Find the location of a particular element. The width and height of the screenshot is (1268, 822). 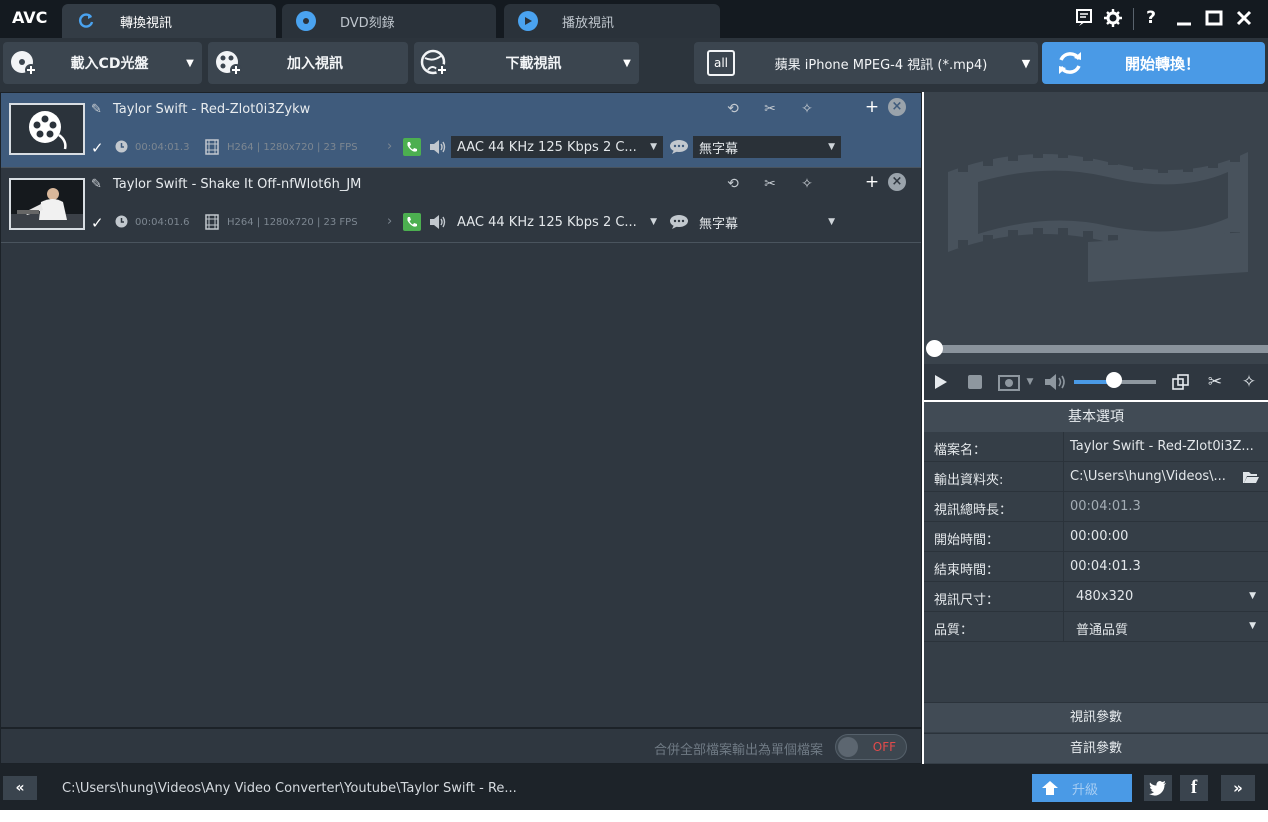

download-video-label: 下載視訊 is located at coordinates (533, 64).